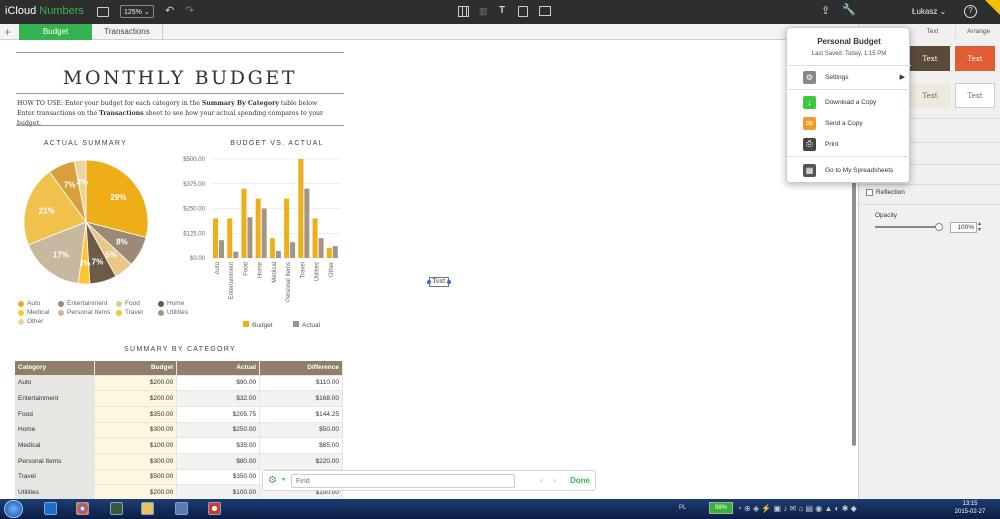  Describe the element at coordinates (214, 508) in the screenshot. I see `opera-icon` at that location.